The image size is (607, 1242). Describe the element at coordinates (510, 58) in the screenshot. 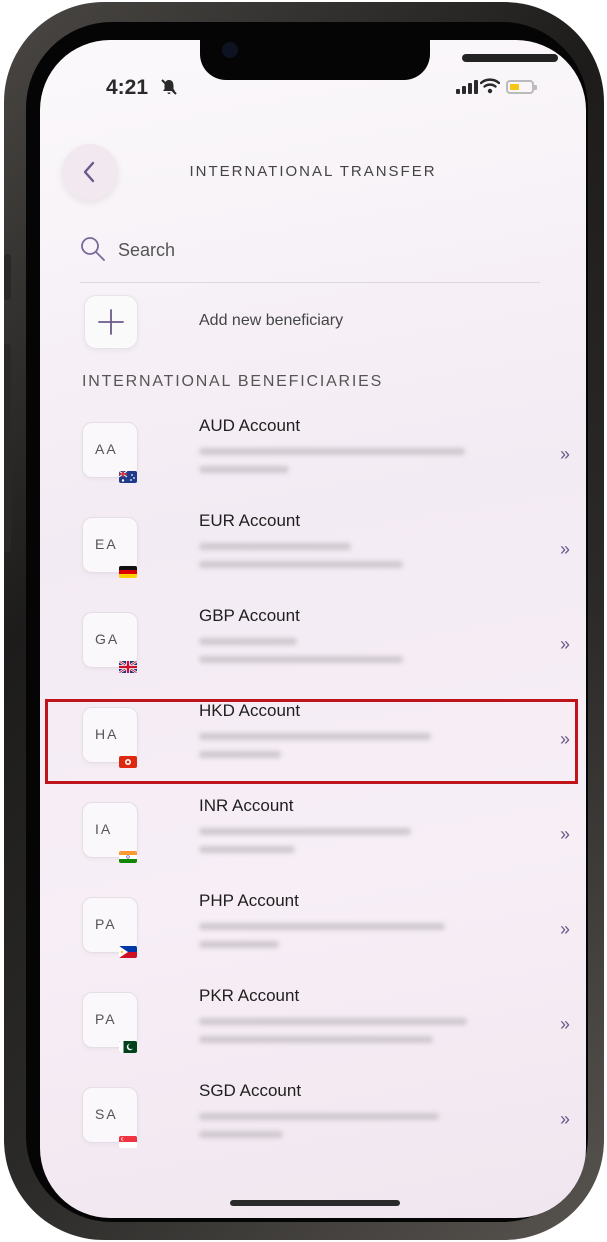

I see `speaker-grill` at that location.